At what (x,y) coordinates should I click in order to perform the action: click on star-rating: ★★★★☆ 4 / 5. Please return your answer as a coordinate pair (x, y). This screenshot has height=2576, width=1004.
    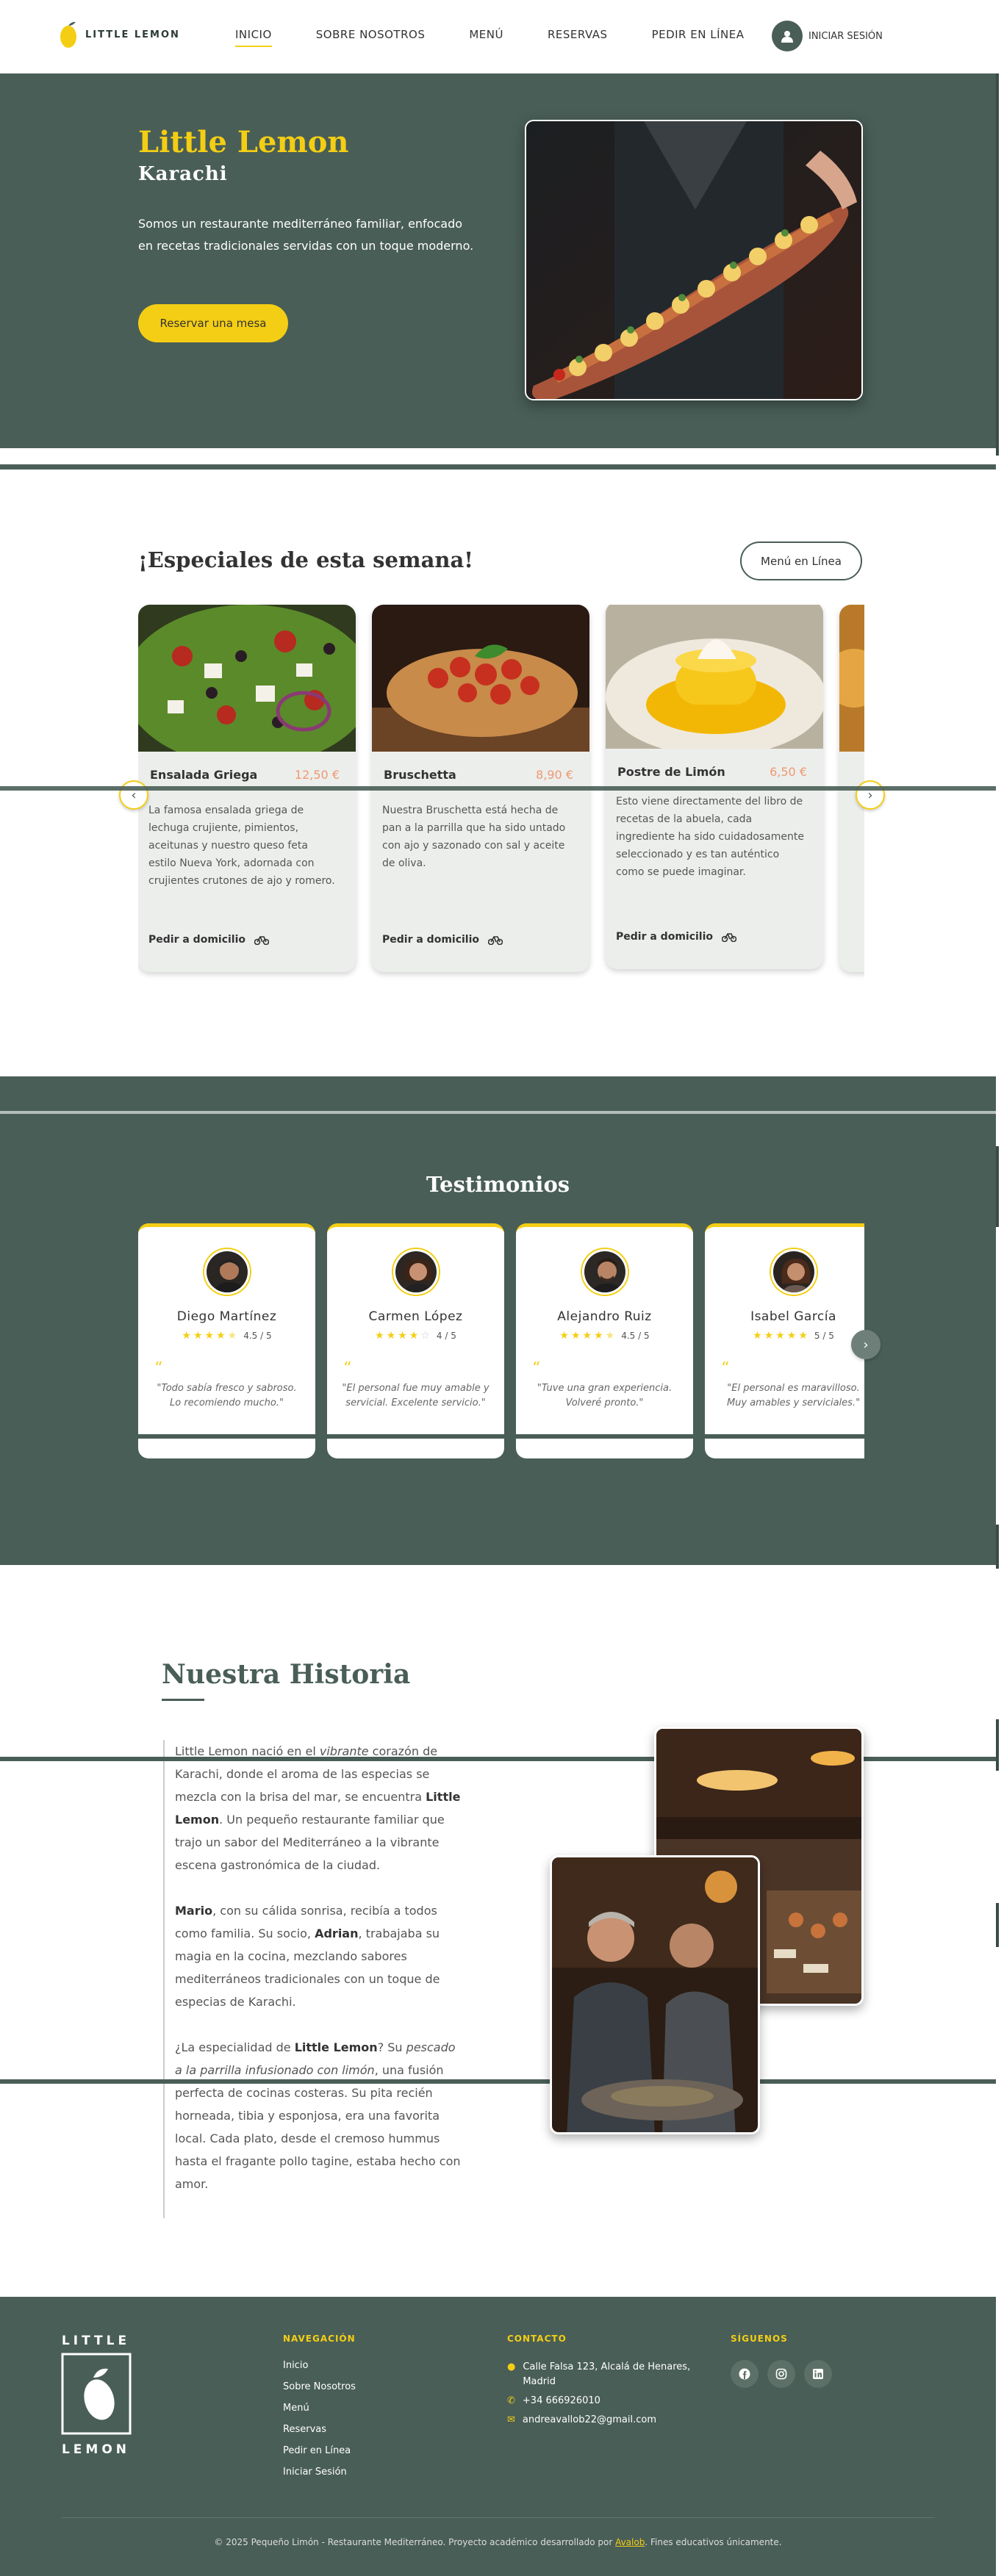
    Looking at the image, I should click on (415, 1336).